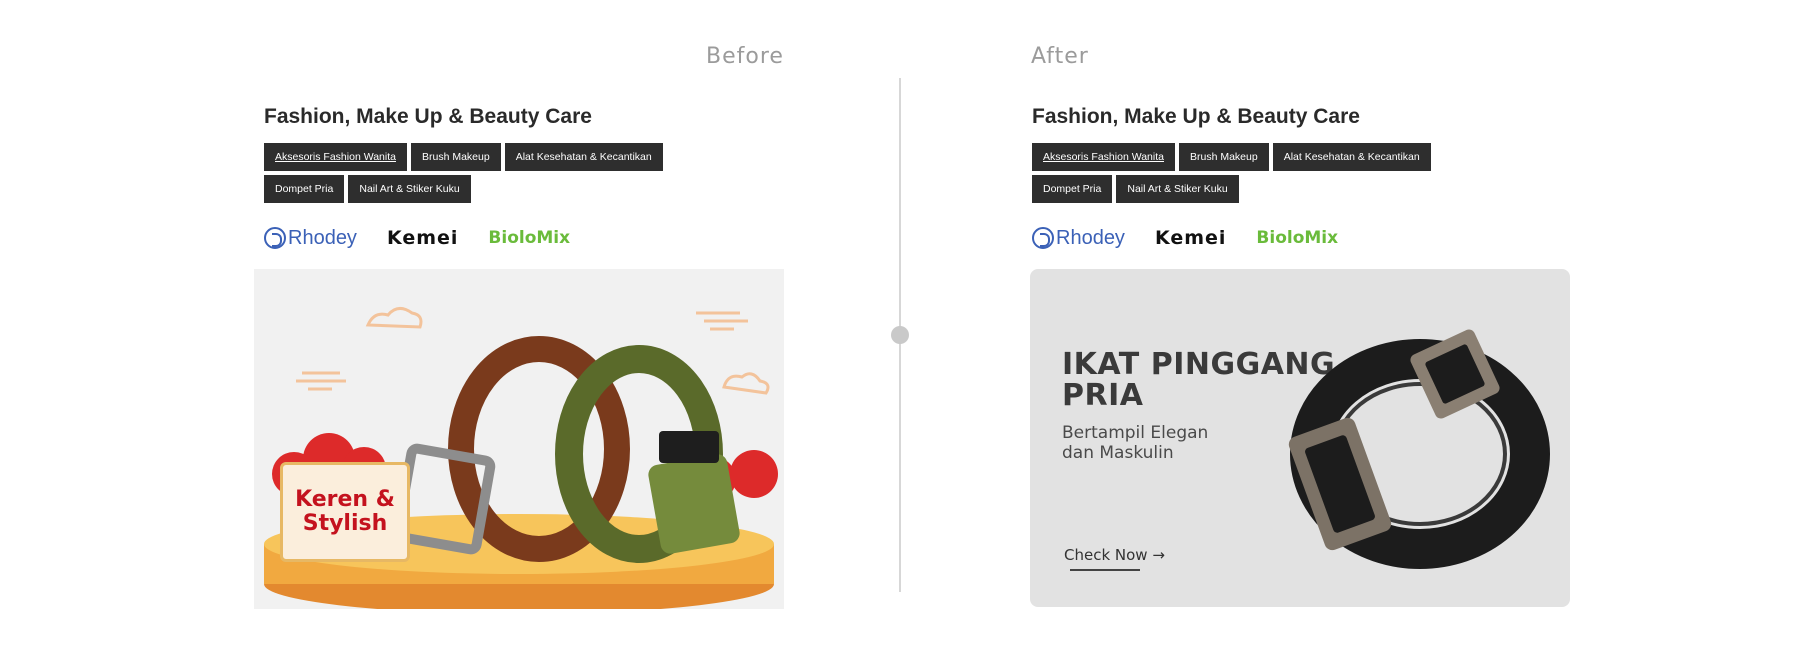 This screenshot has height=668, width=1800. Describe the element at coordinates (1105, 570) in the screenshot. I see `cta-underline` at that location.